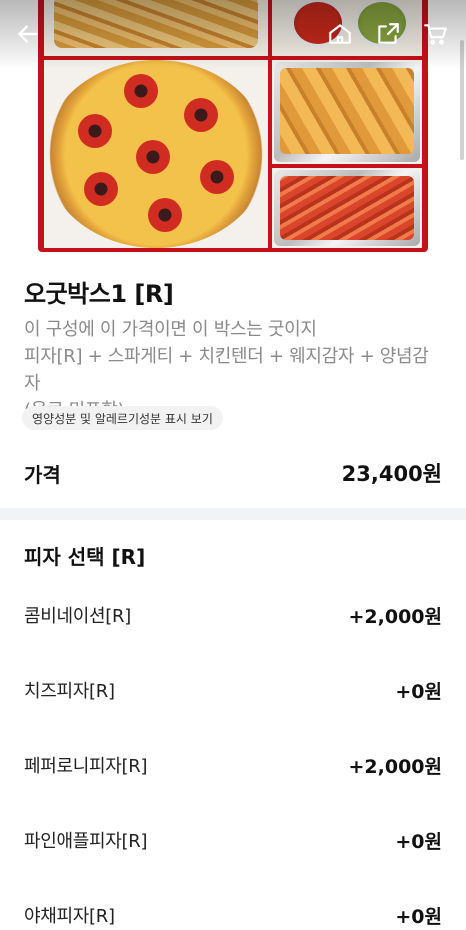  I want to click on pizza-section, so click(156, 154).